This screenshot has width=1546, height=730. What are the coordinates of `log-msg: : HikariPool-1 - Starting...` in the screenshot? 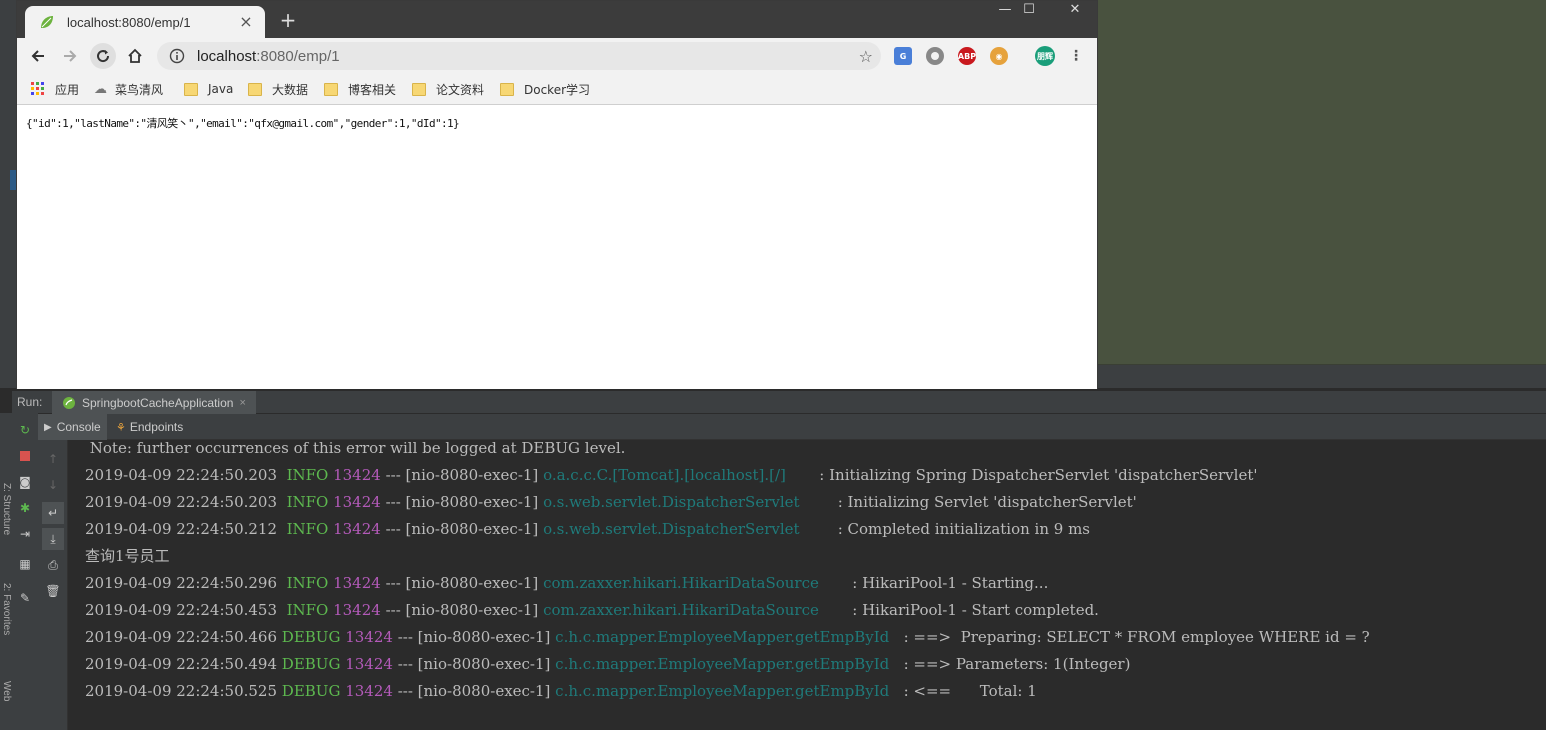 It's located at (948, 583).